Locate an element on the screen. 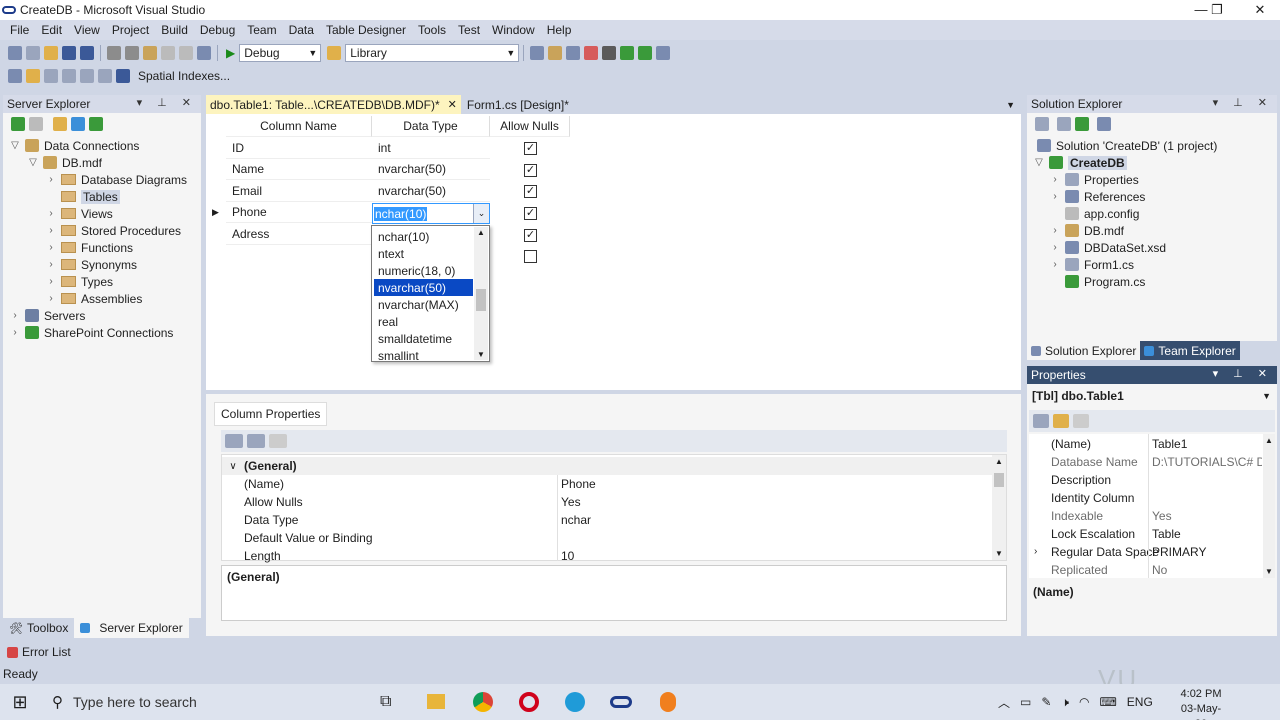  alphabetical-icon is located at coordinates (1061, 421).